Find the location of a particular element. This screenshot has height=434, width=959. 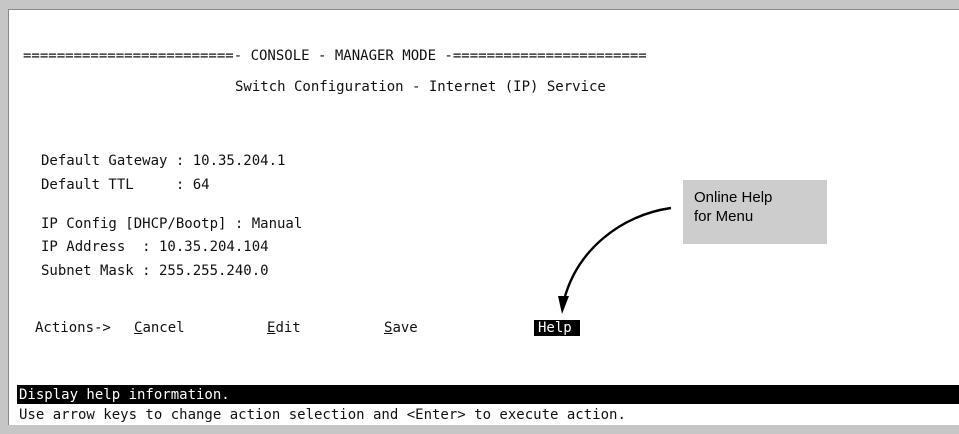

cancel-action: Cancel is located at coordinates (159, 328).